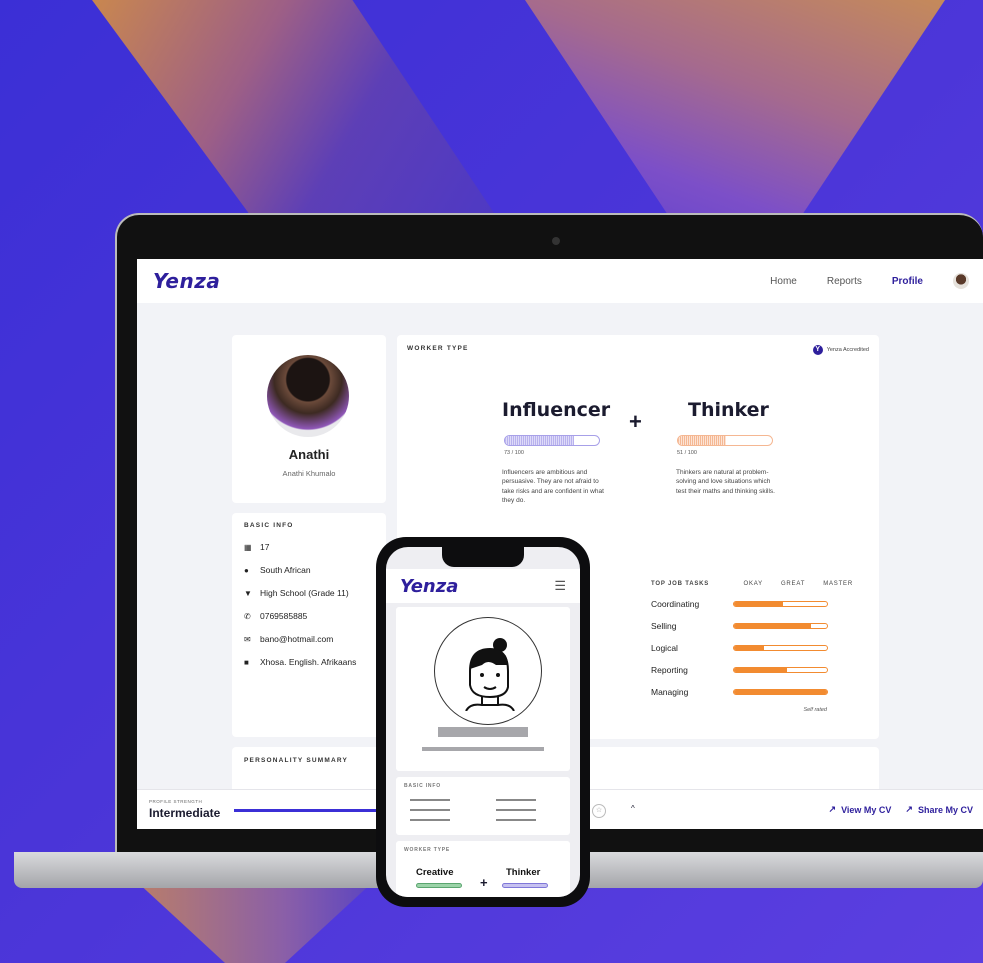 This screenshot has height=963, width=983. I want to click on yenza-badge-icon: Y, so click(817, 350).